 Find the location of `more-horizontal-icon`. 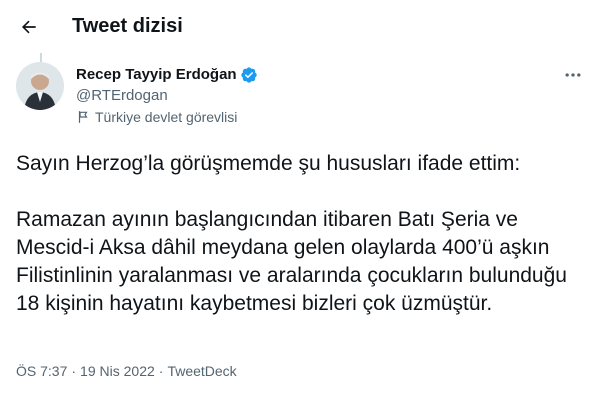

more-horizontal-icon is located at coordinates (573, 75).